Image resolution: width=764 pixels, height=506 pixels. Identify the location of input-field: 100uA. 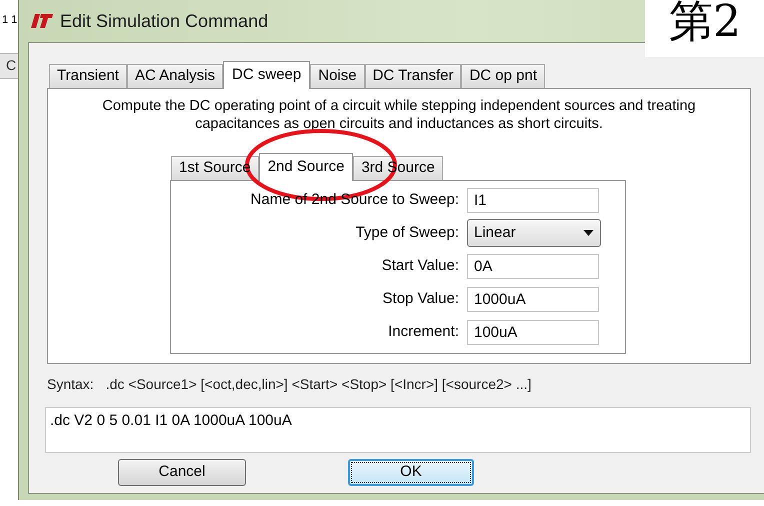
(533, 332).